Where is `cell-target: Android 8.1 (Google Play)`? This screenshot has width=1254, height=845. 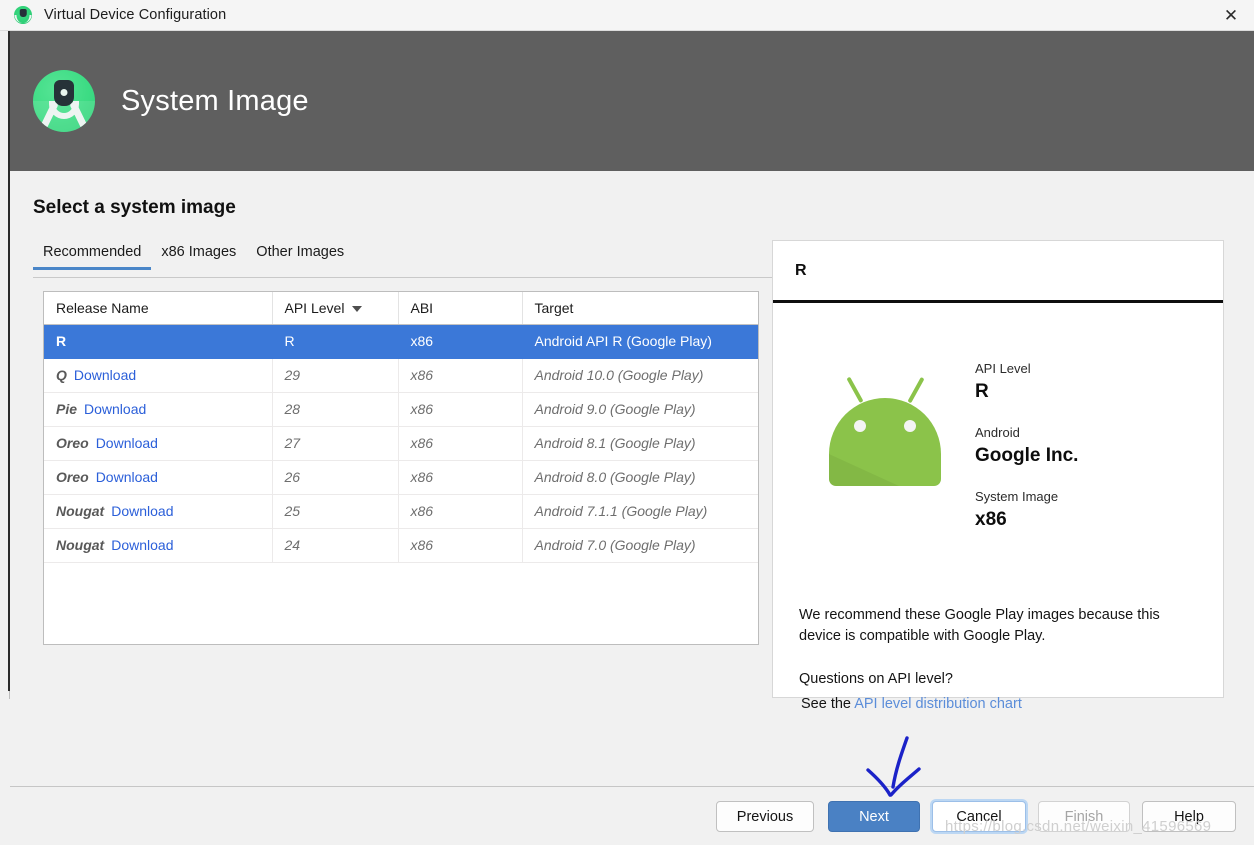
cell-target: Android 8.1 (Google Play) is located at coordinates (640, 443).